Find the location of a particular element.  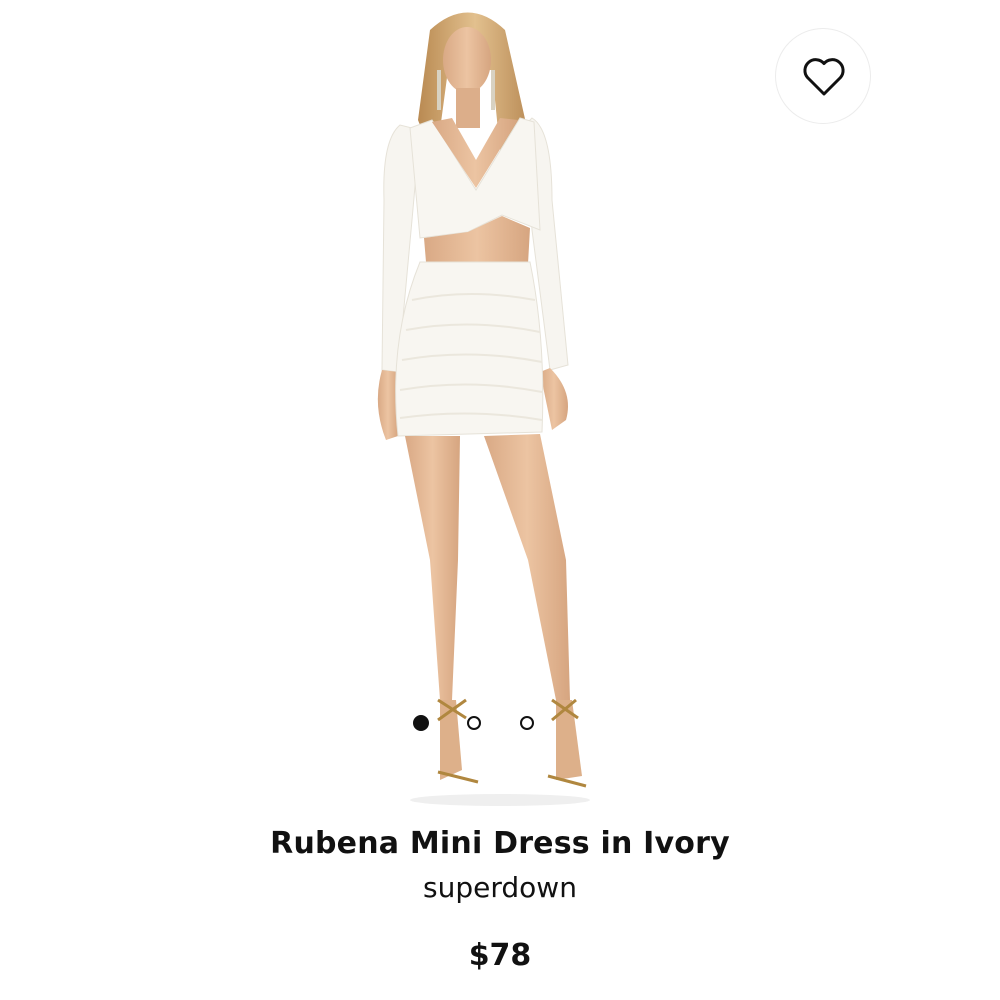

product-title: Rubena Mini Dress in Ivory is located at coordinates (500, 843).